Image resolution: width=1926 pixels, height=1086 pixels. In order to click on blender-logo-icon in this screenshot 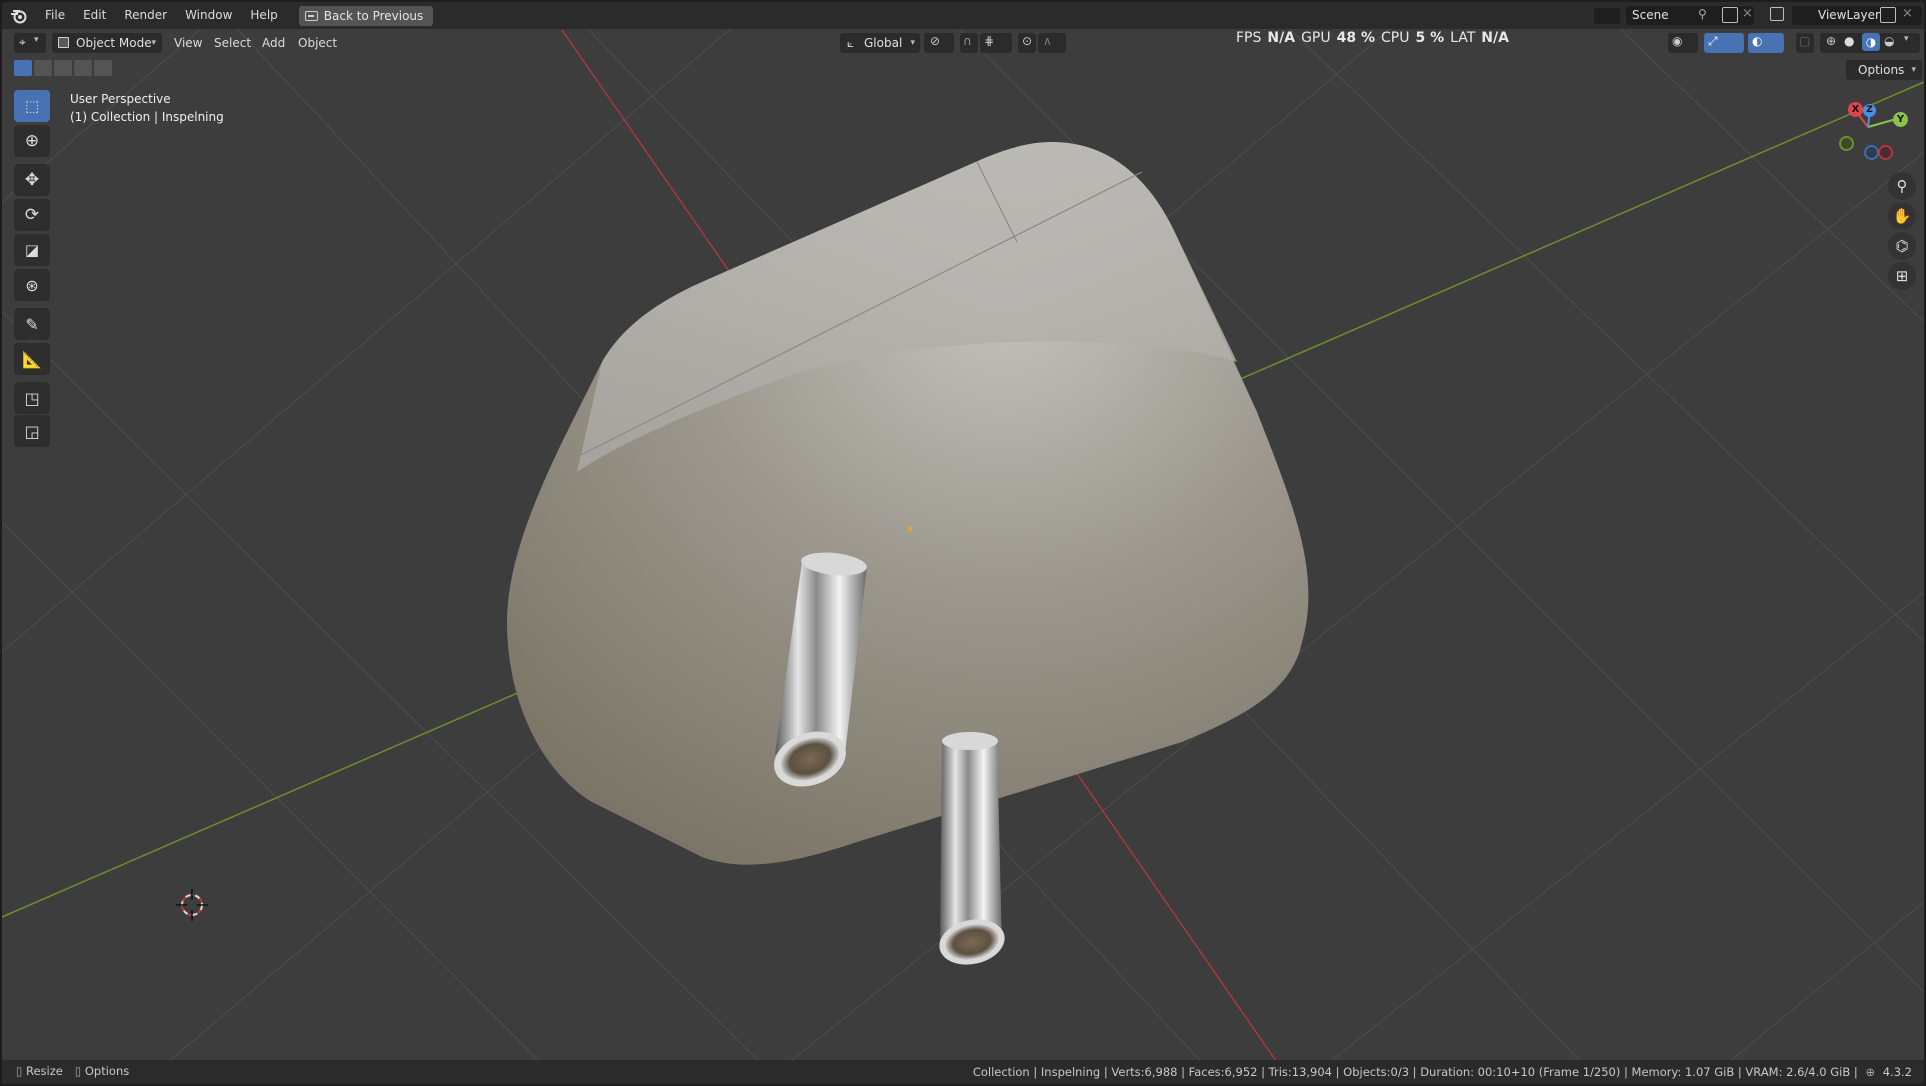, I will do `click(19, 15)`.